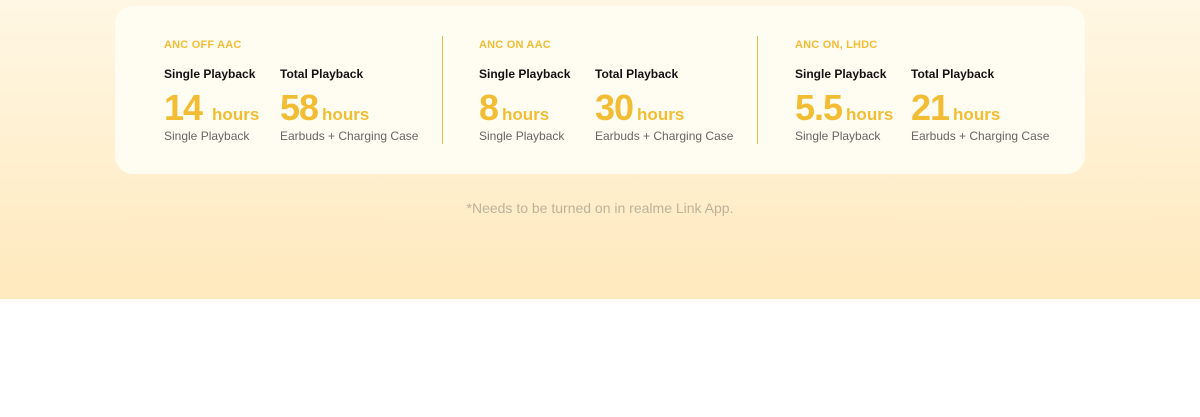 The width and height of the screenshot is (1200, 417). What do you see at coordinates (819, 107) in the screenshot?
I see `value-number: 5.5` at bounding box center [819, 107].